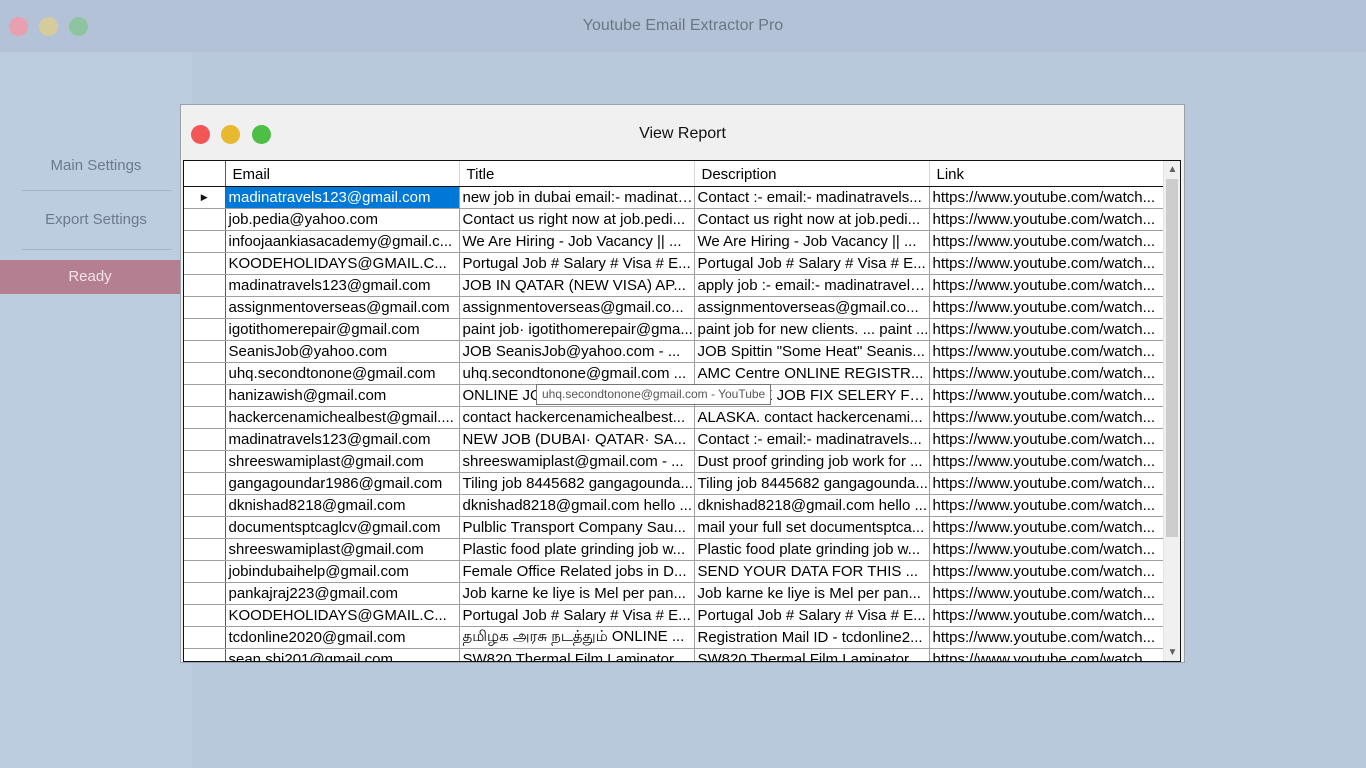  I want to click on cell-email: hanizawish@gmail.com, so click(342, 395).